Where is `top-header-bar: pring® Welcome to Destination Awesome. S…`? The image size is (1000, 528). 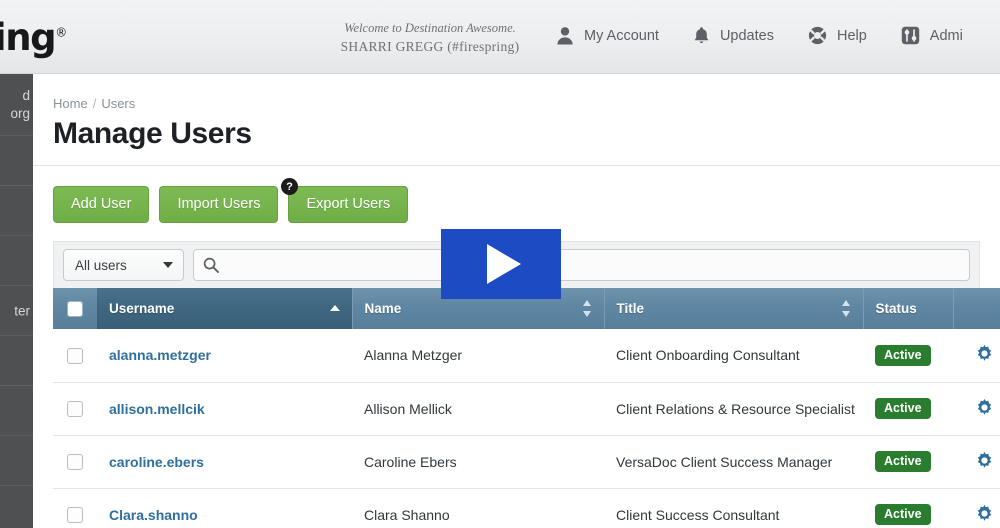
top-header-bar: pring® Welcome to Destination Awesome. S… is located at coordinates (500, 37).